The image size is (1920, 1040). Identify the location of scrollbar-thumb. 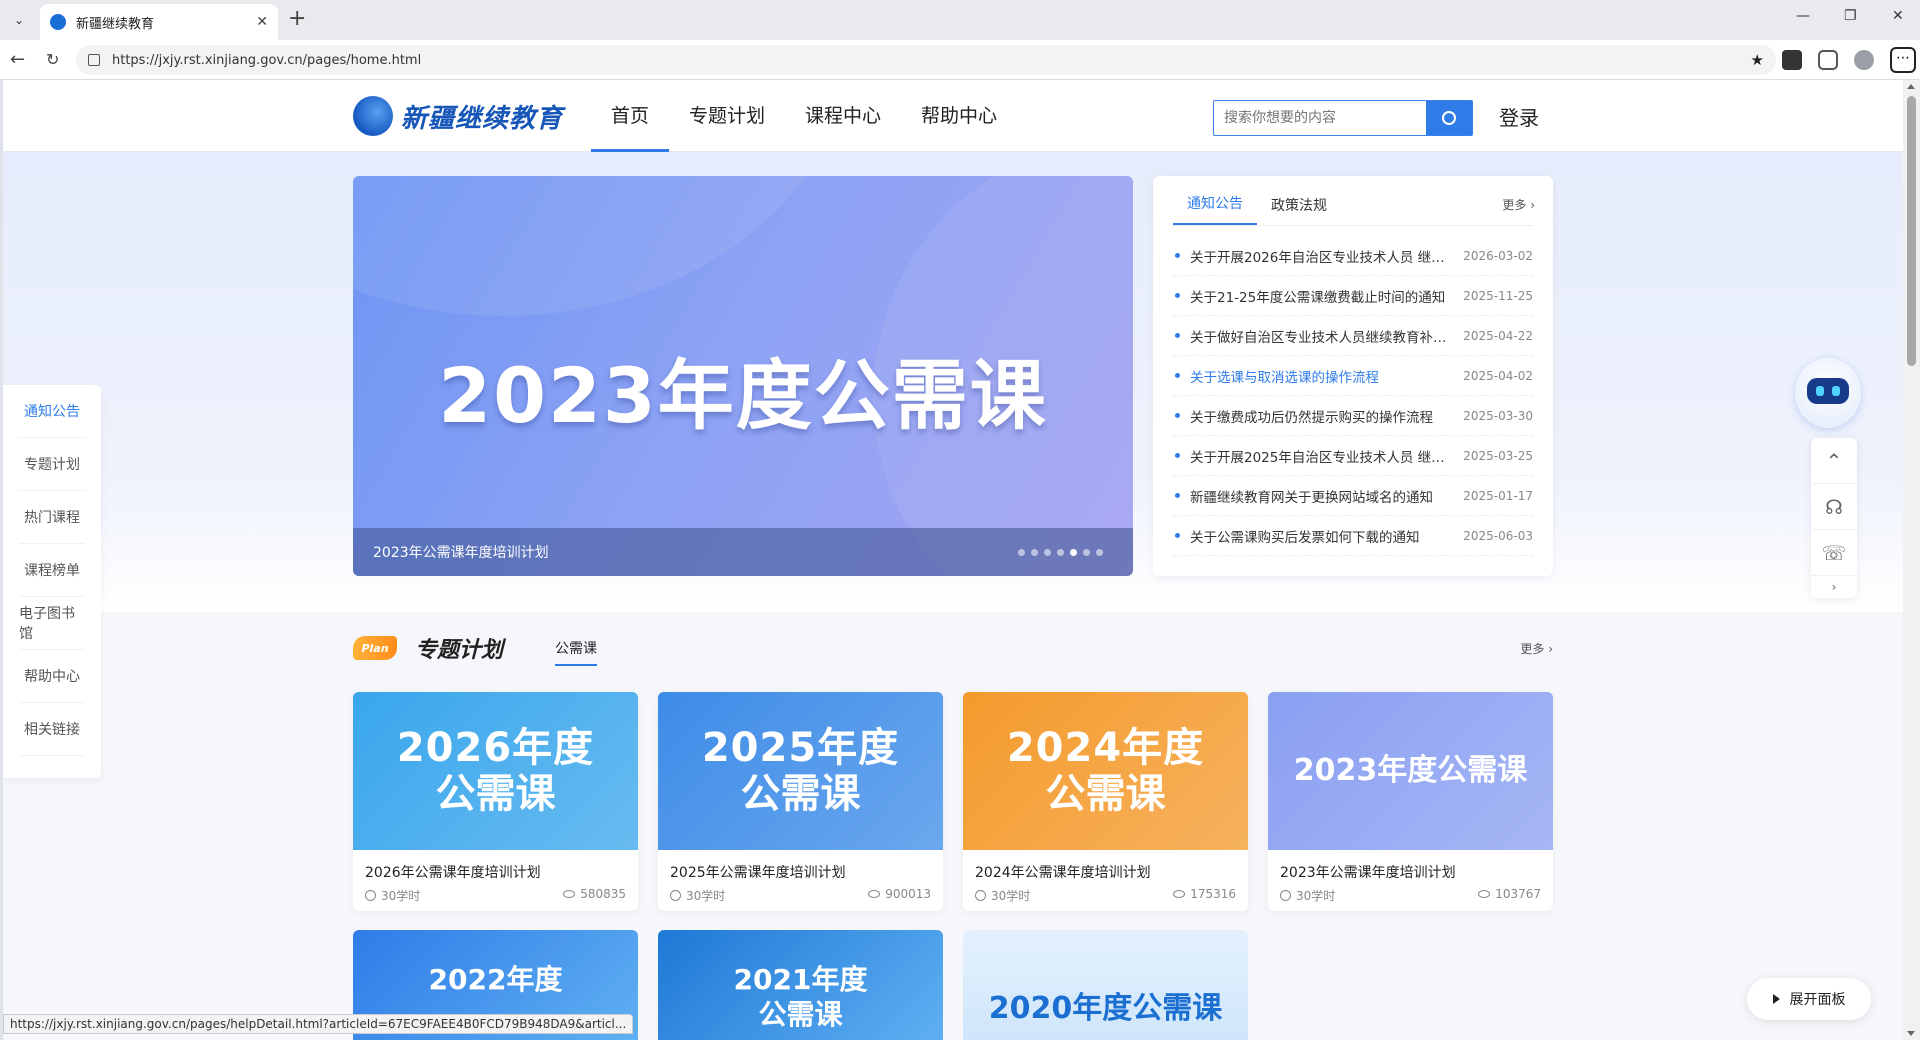
(1911, 231).